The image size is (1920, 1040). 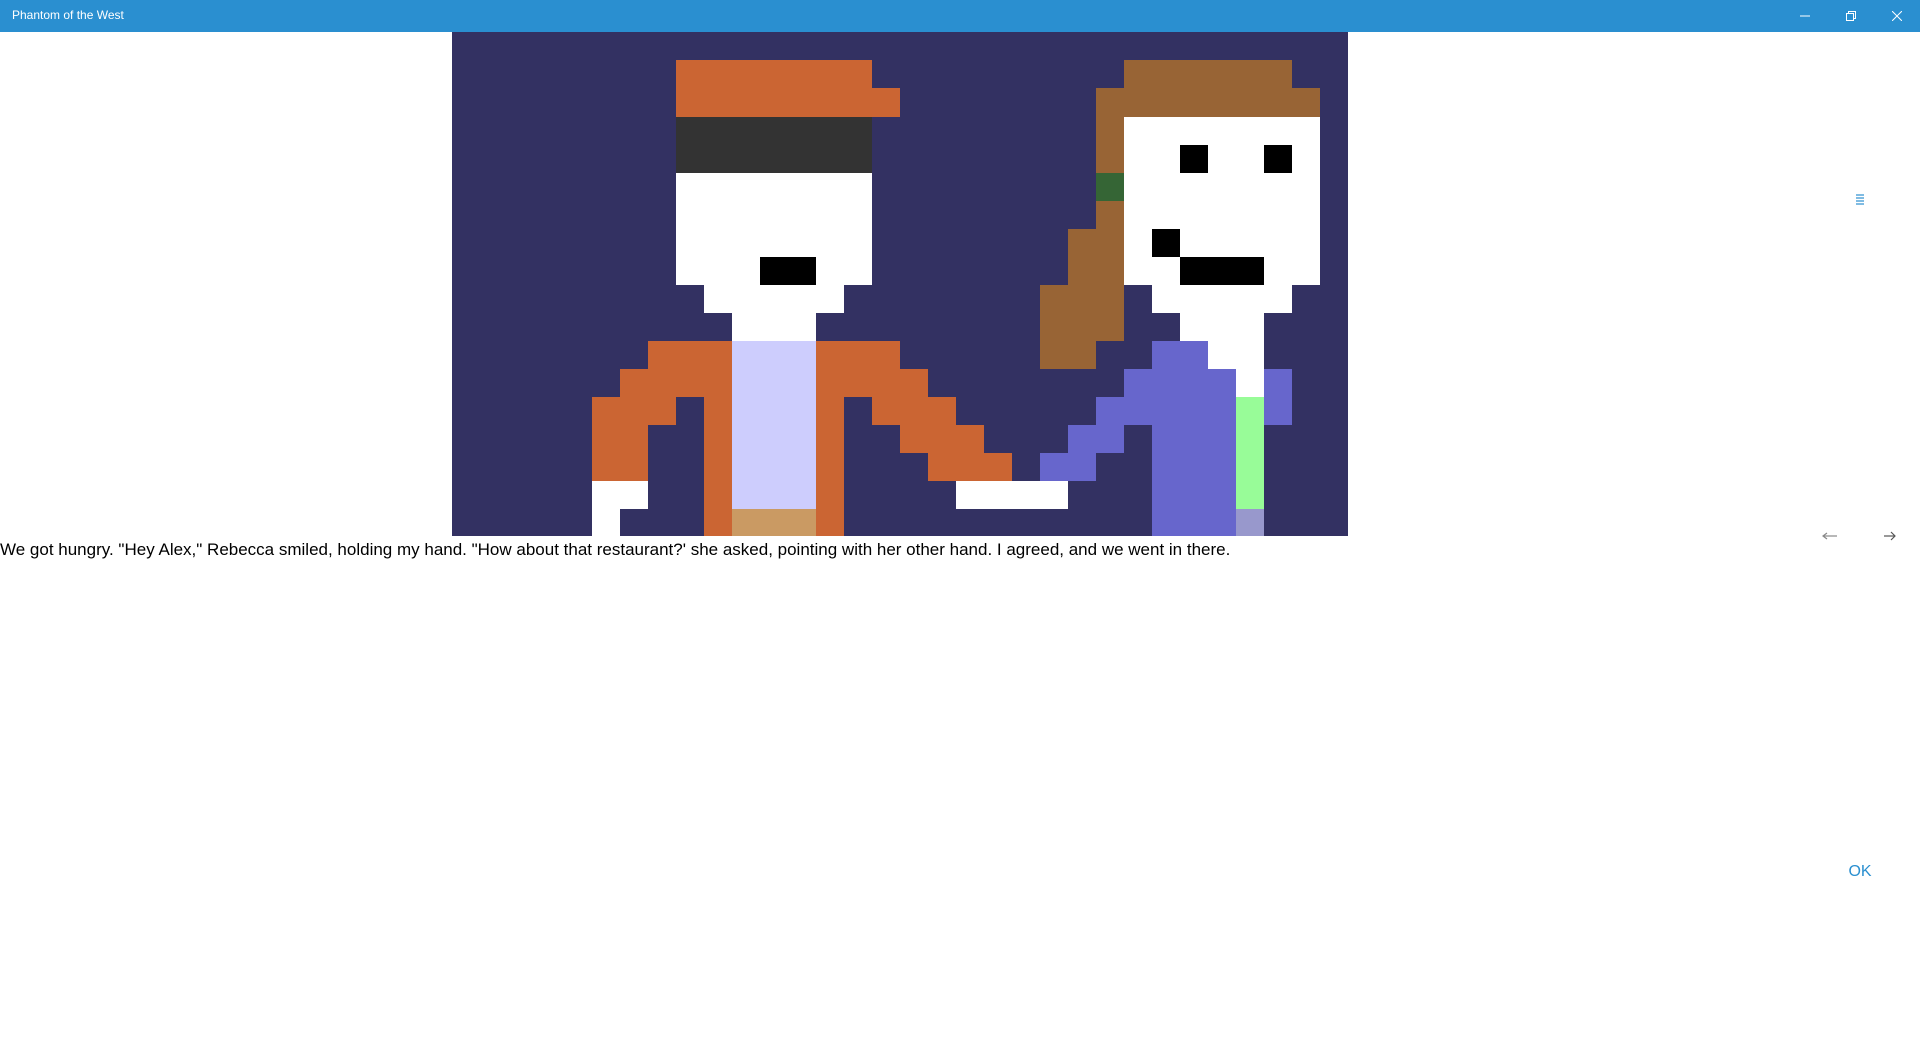 I want to click on restore-button, so click(x=1851, y=16).